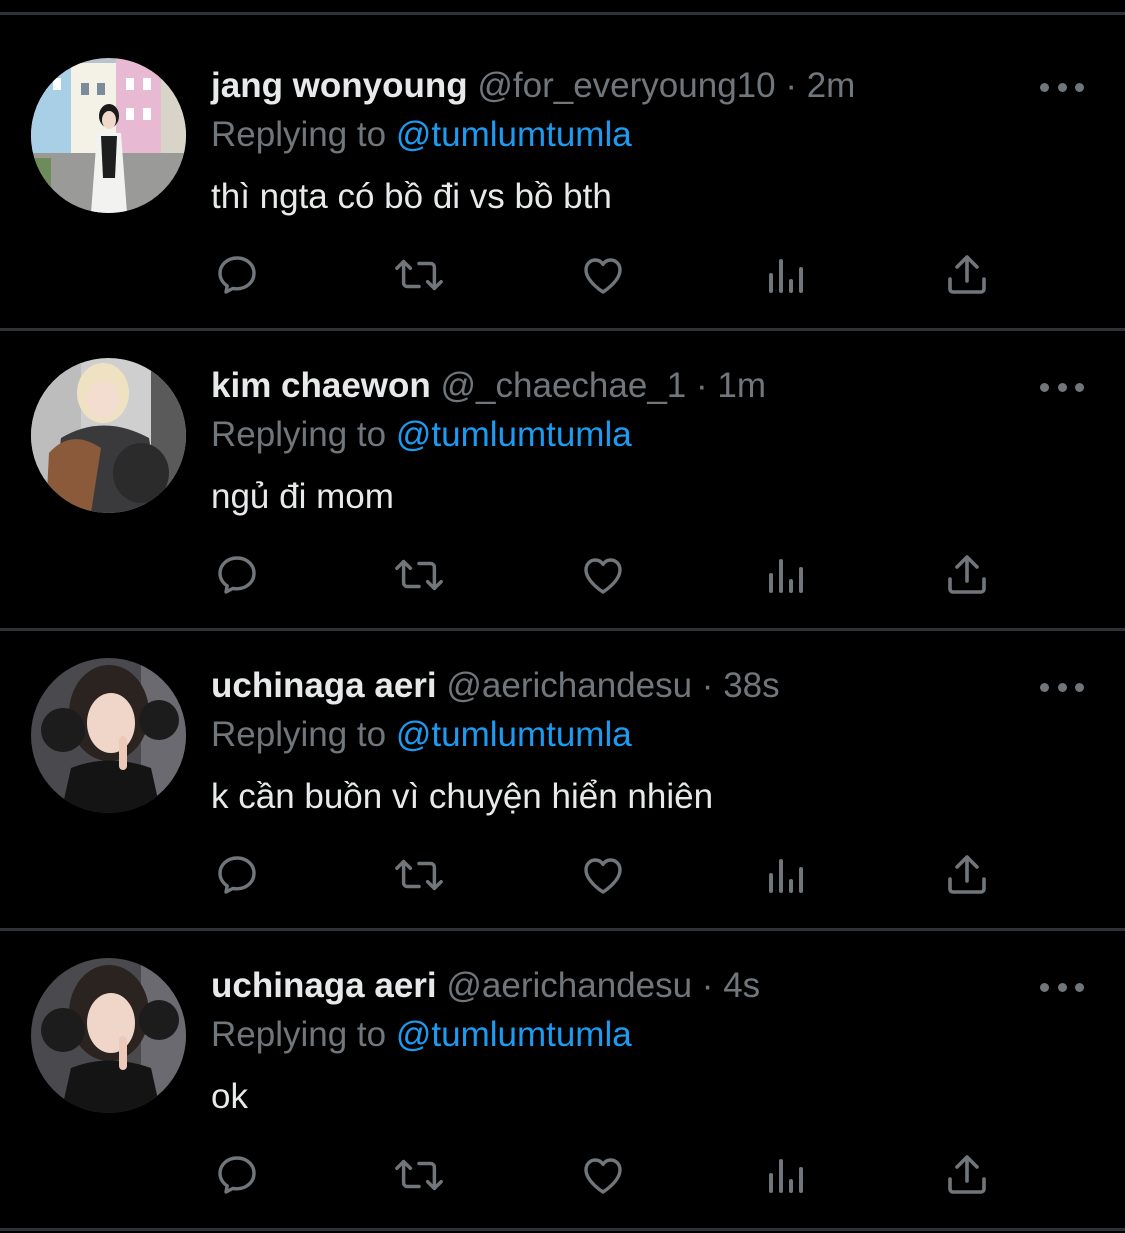 Image resolution: width=1125 pixels, height=1233 pixels. What do you see at coordinates (229, 1096) in the screenshot?
I see `tweet-text: ok` at bounding box center [229, 1096].